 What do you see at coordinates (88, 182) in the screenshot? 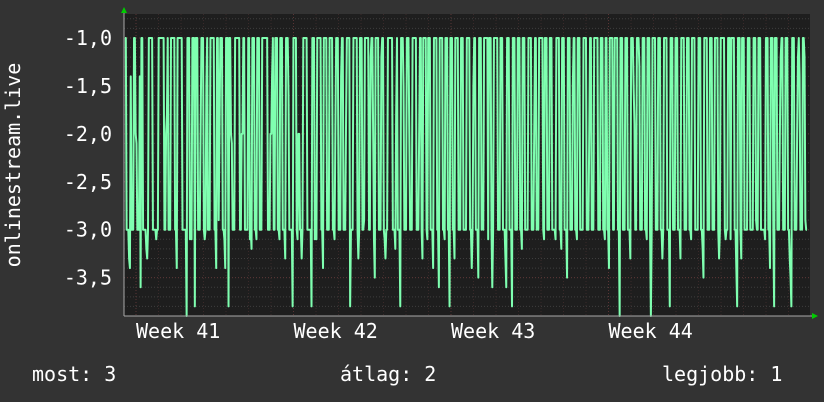
I see `y-tick-label: -2,5` at bounding box center [88, 182].